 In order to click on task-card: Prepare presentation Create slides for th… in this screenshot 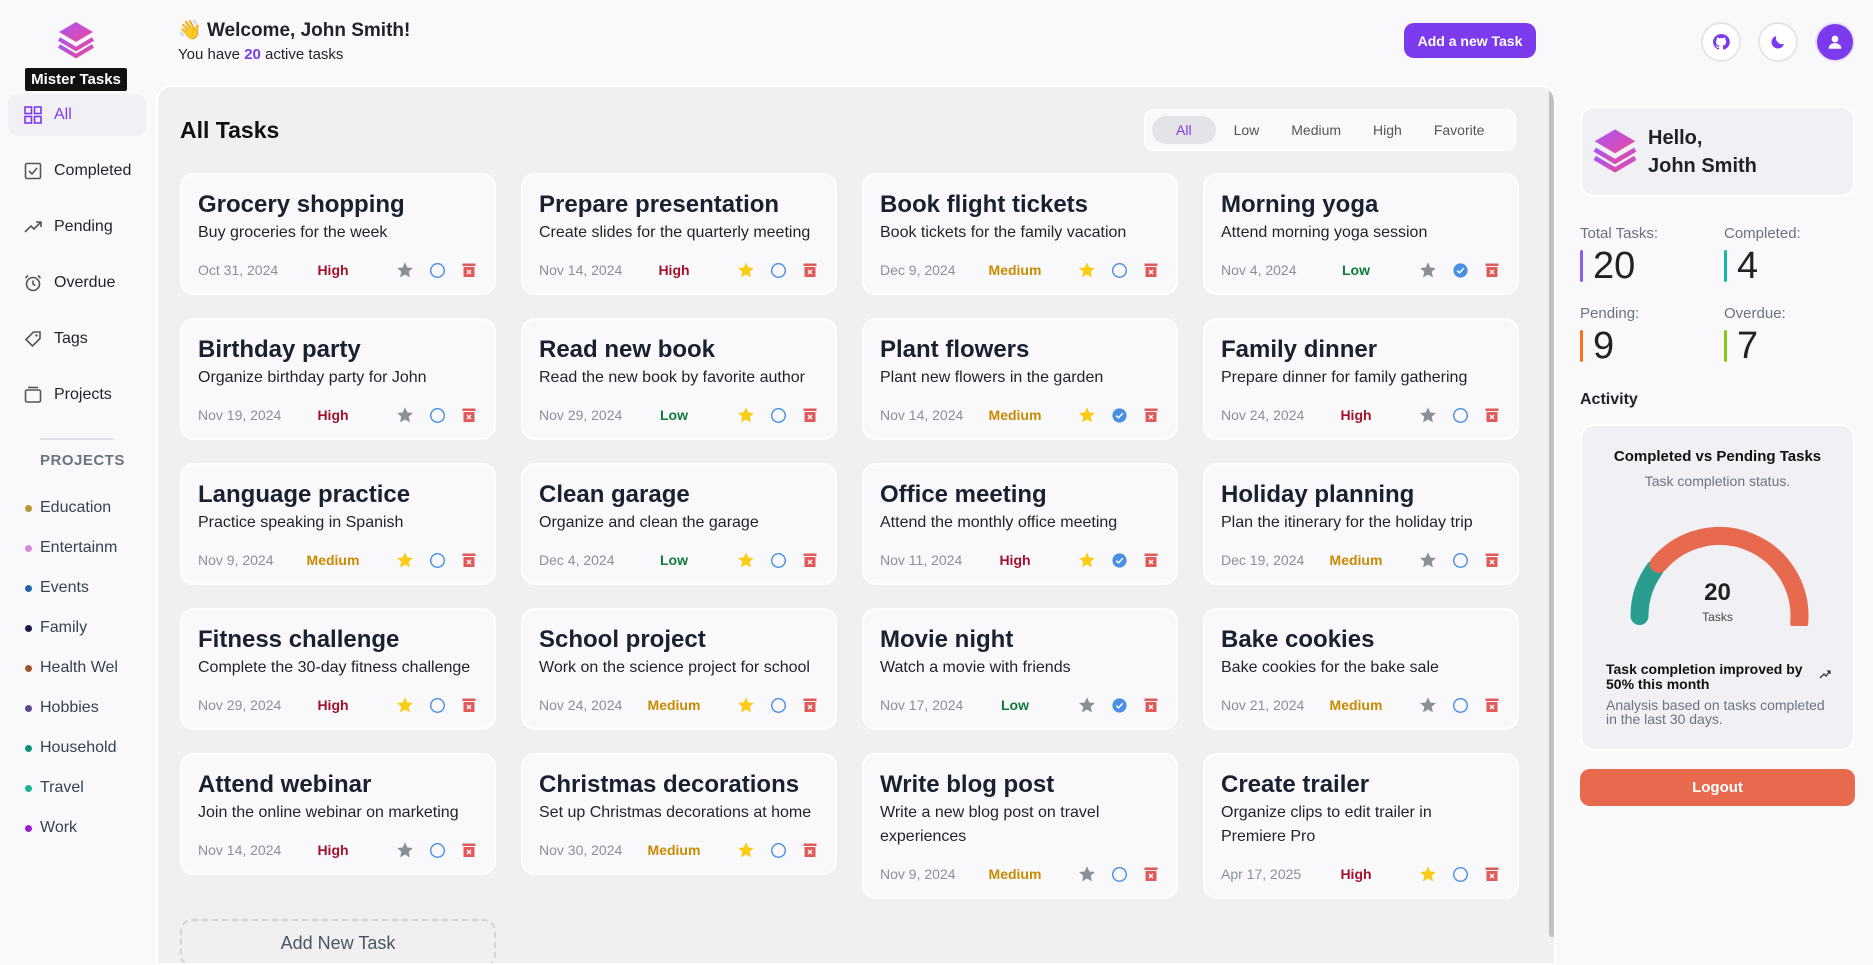, I will do `click(679, 234)`.